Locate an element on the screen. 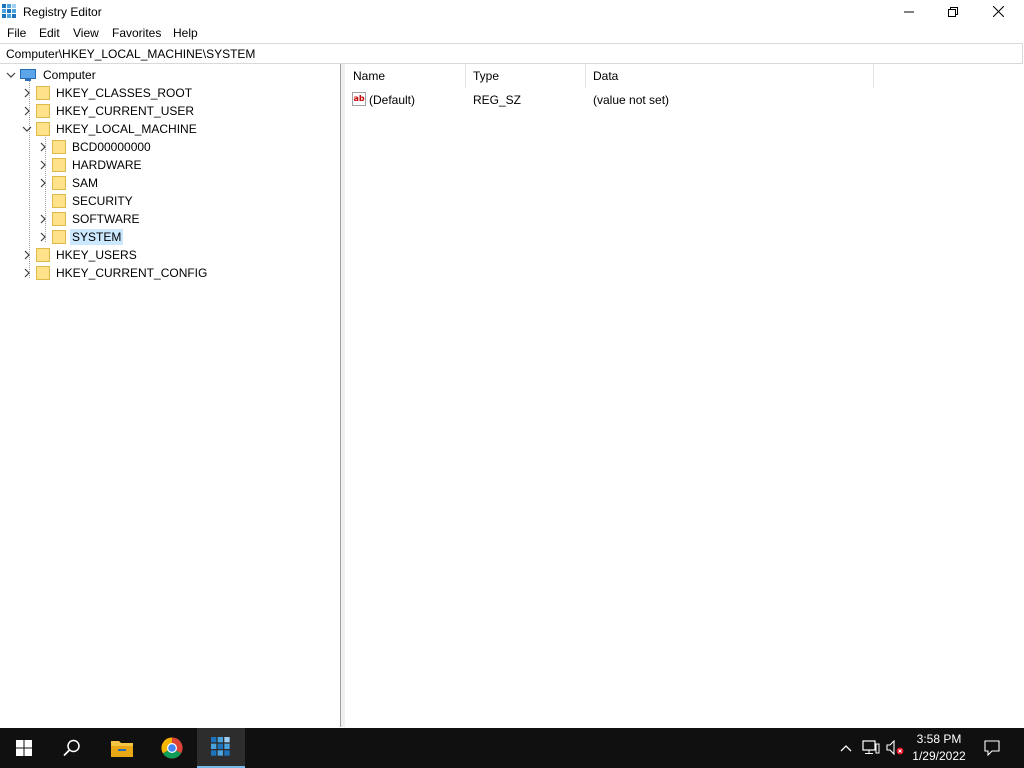  action-center-button is located at coordinates (992, 748).